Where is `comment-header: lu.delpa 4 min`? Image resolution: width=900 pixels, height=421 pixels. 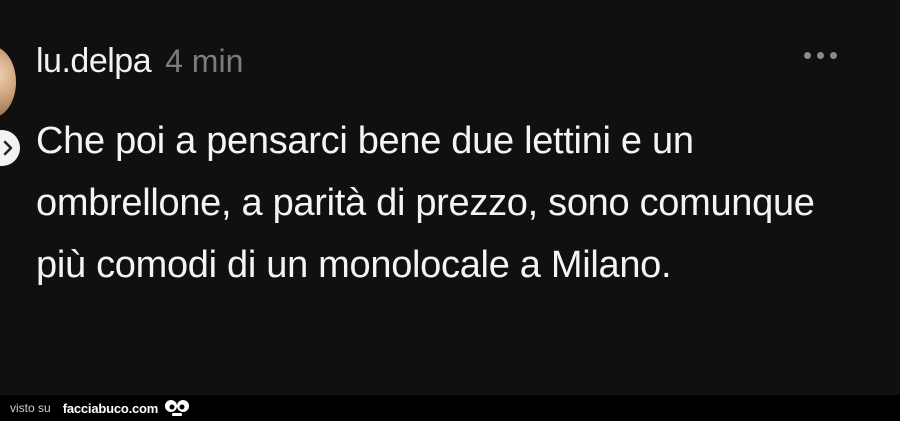 comment-header: lu.delpa 4 min is located at coordinates (139, 61).